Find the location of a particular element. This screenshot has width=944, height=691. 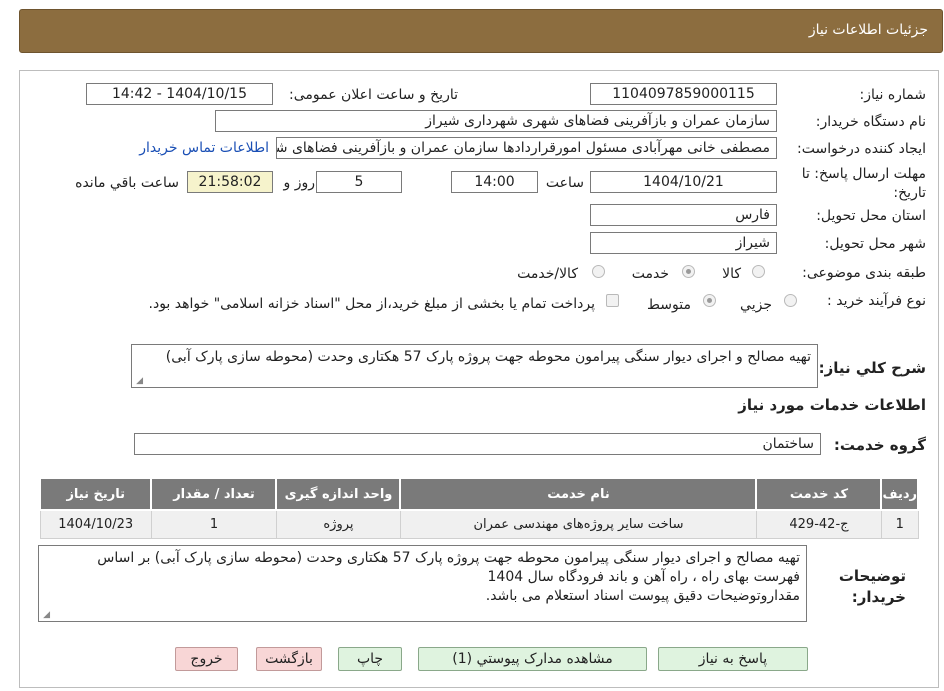

category-option-goods: کالا is located at coordinates (731, 274).